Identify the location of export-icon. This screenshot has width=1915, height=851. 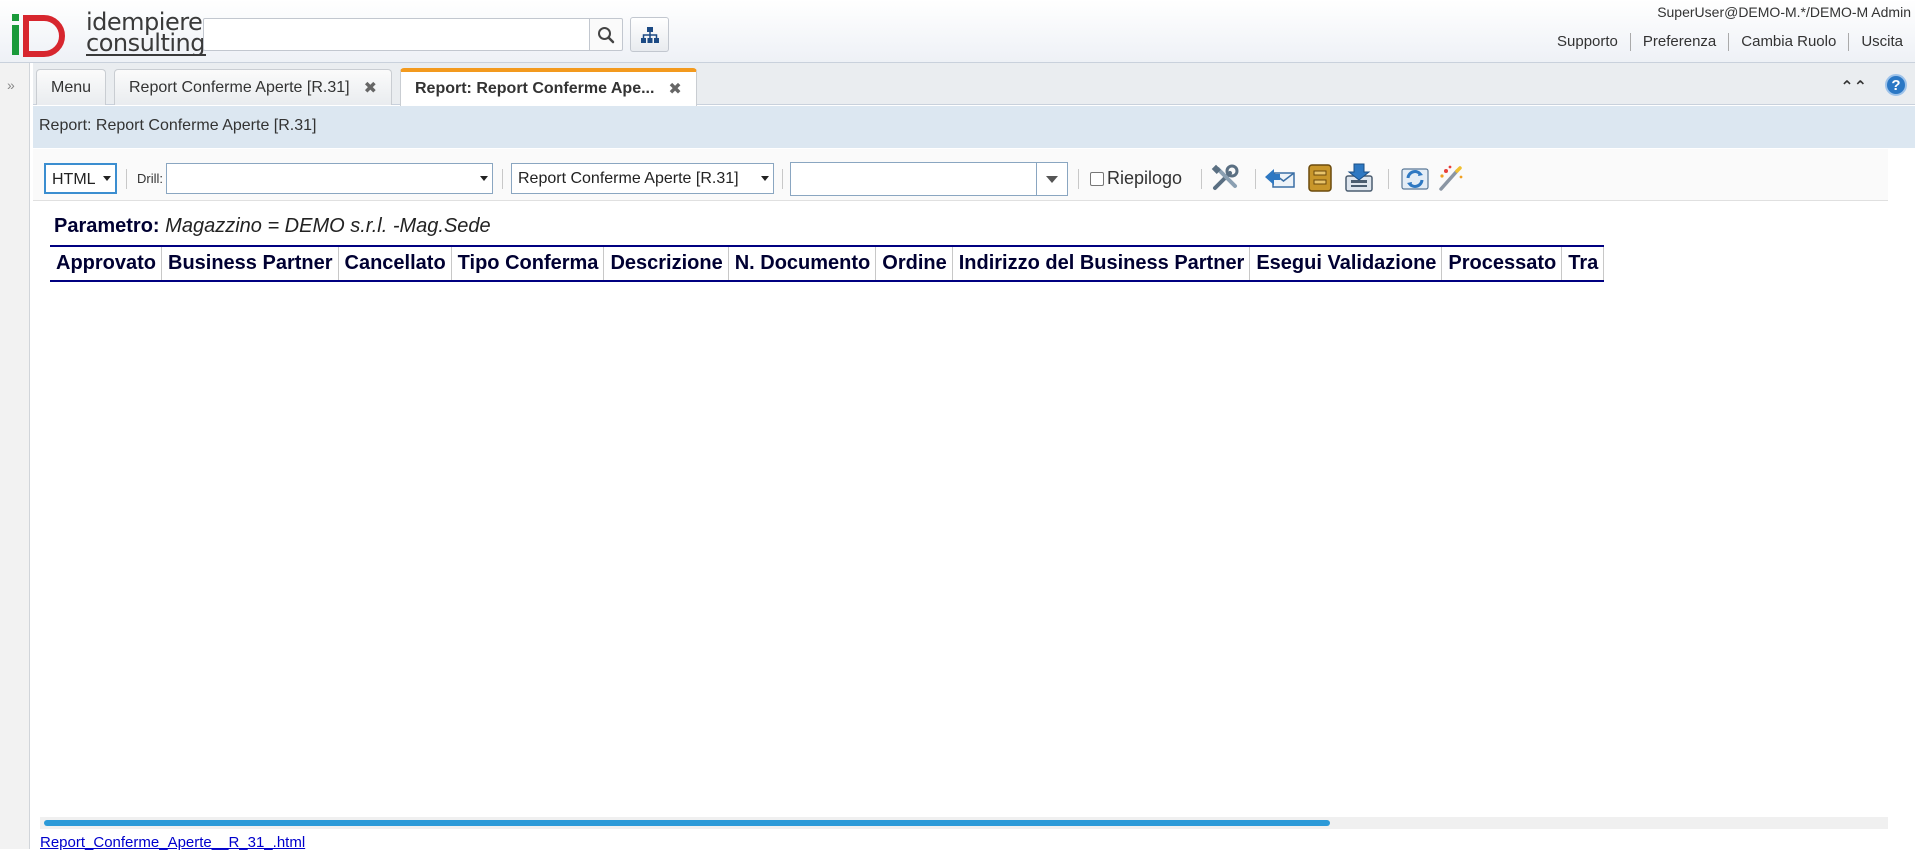
(1359, 177).